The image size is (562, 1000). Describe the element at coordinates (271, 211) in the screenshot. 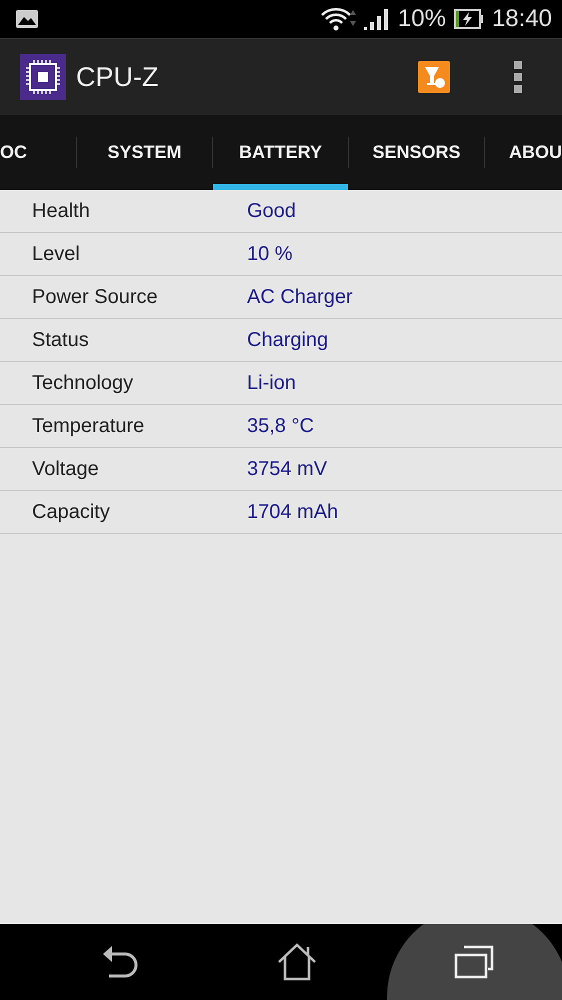

I see `property-value: Good` at that location.